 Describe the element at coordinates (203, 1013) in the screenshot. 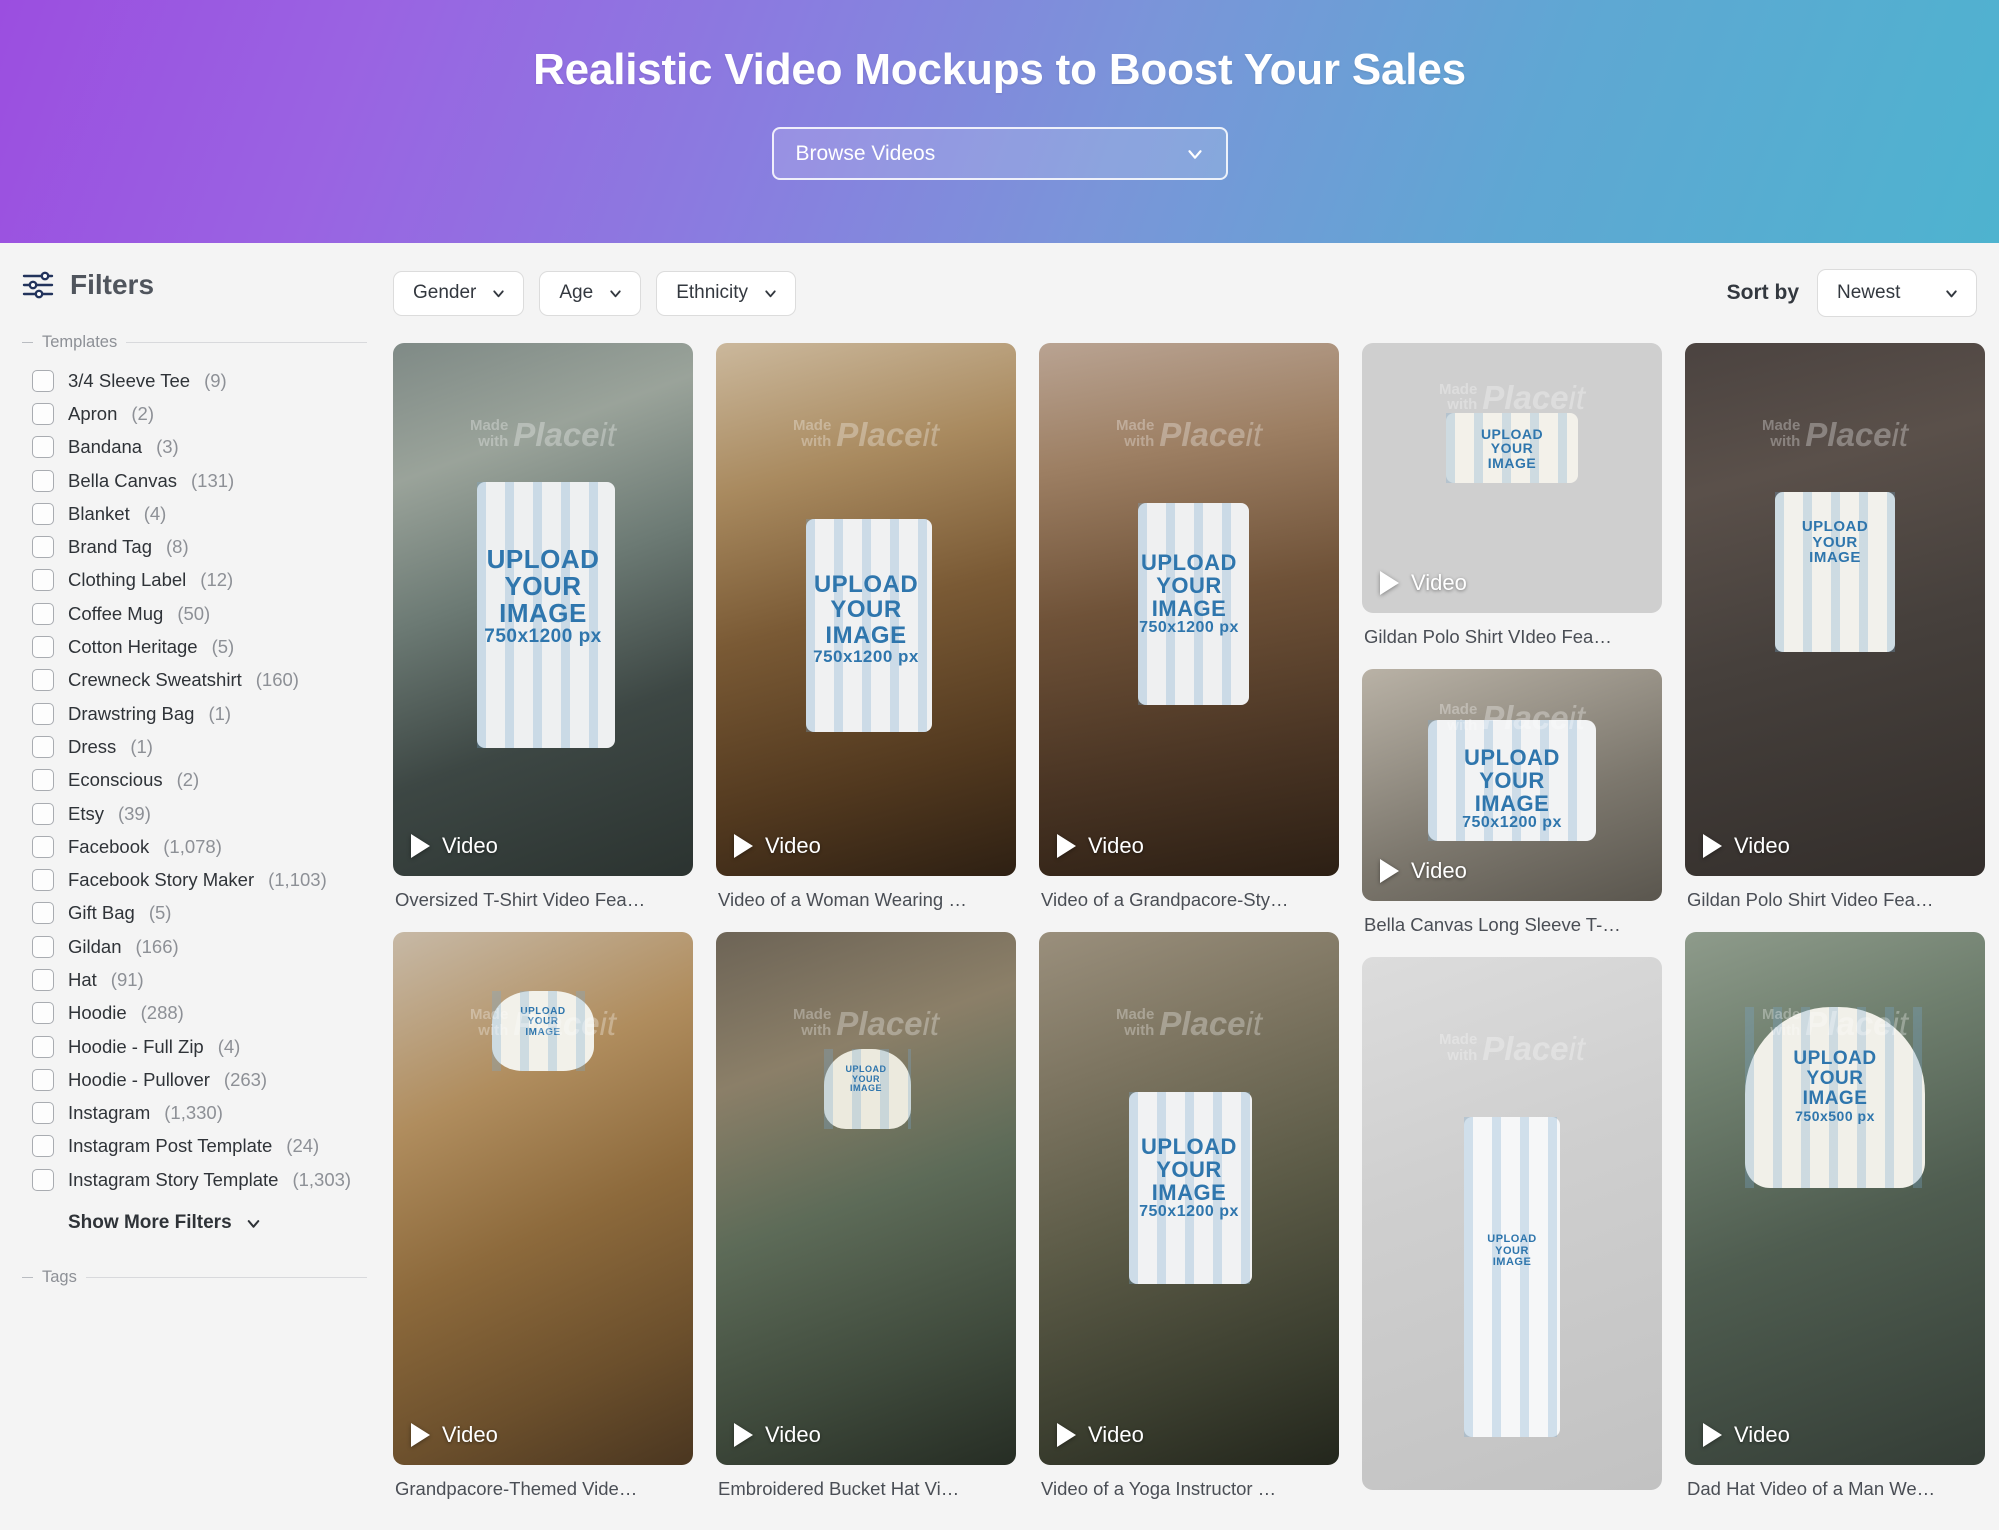

I see `template-filter-item: Hoodie (288)` at that location.